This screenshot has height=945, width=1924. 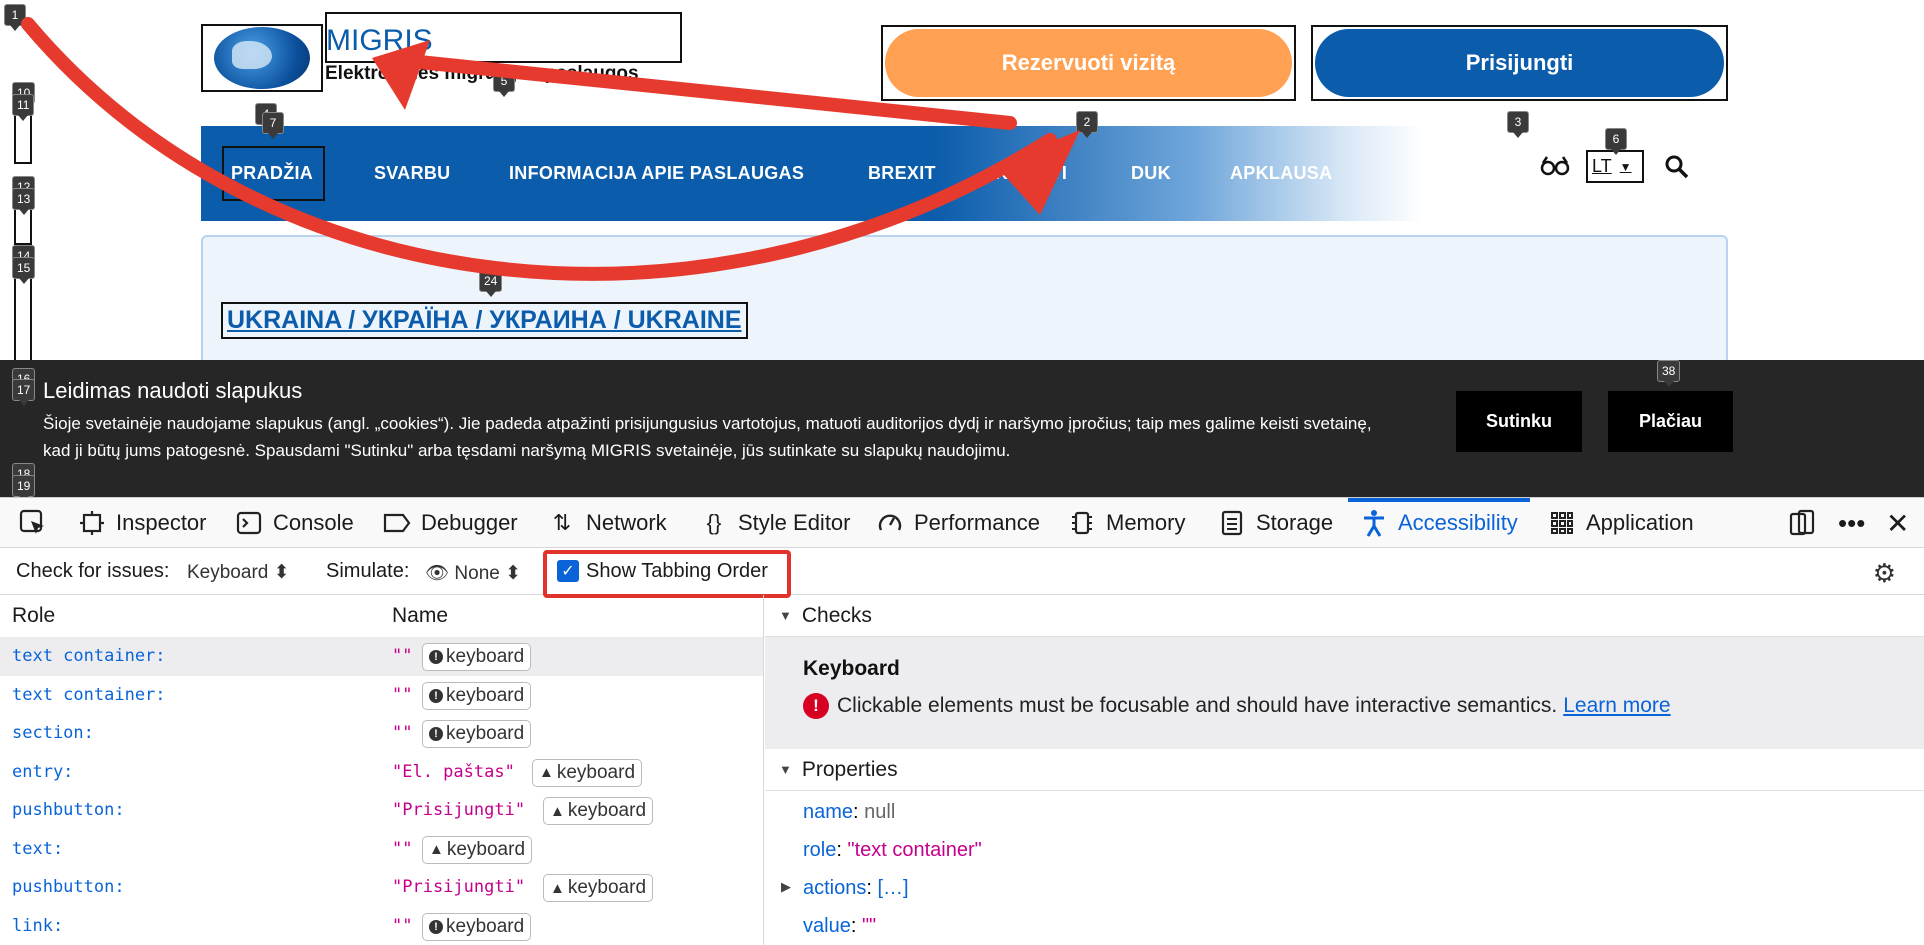 What do you see at coordinates (1802, 523) in the screenshot?
I see `responsive-design-icon` at bounding box center [1802, 523].